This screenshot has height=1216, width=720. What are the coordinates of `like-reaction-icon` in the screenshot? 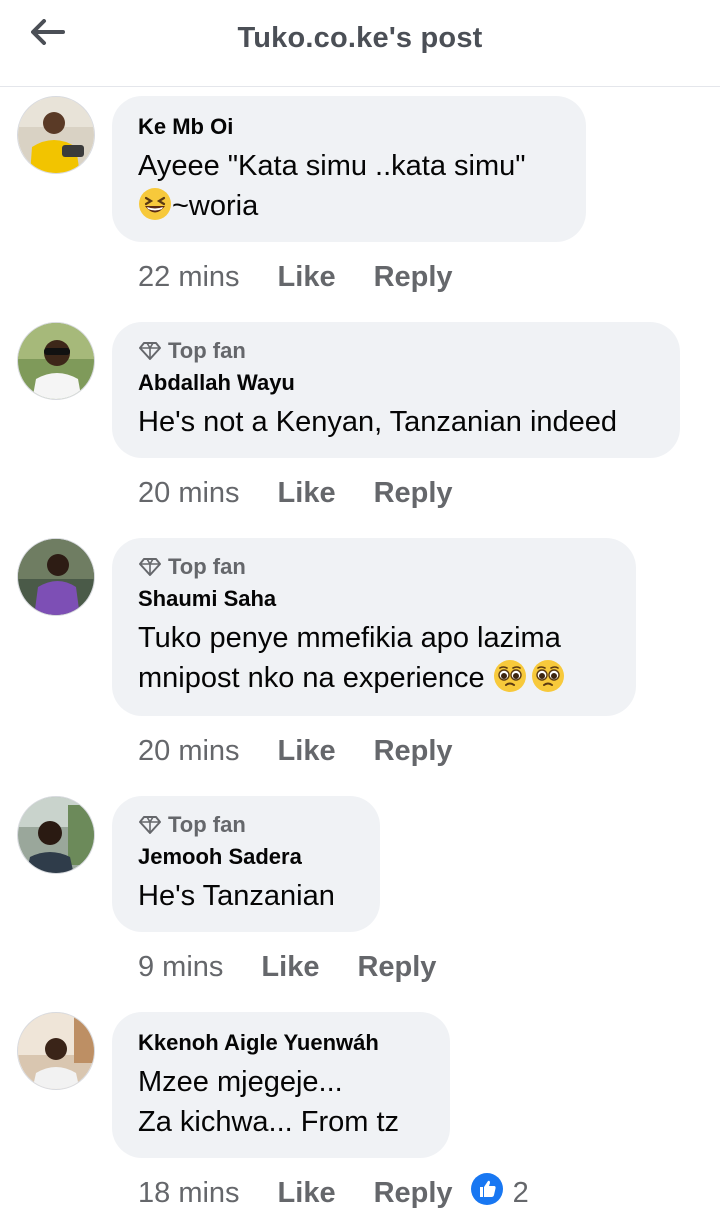 It's located at (486, 1193).